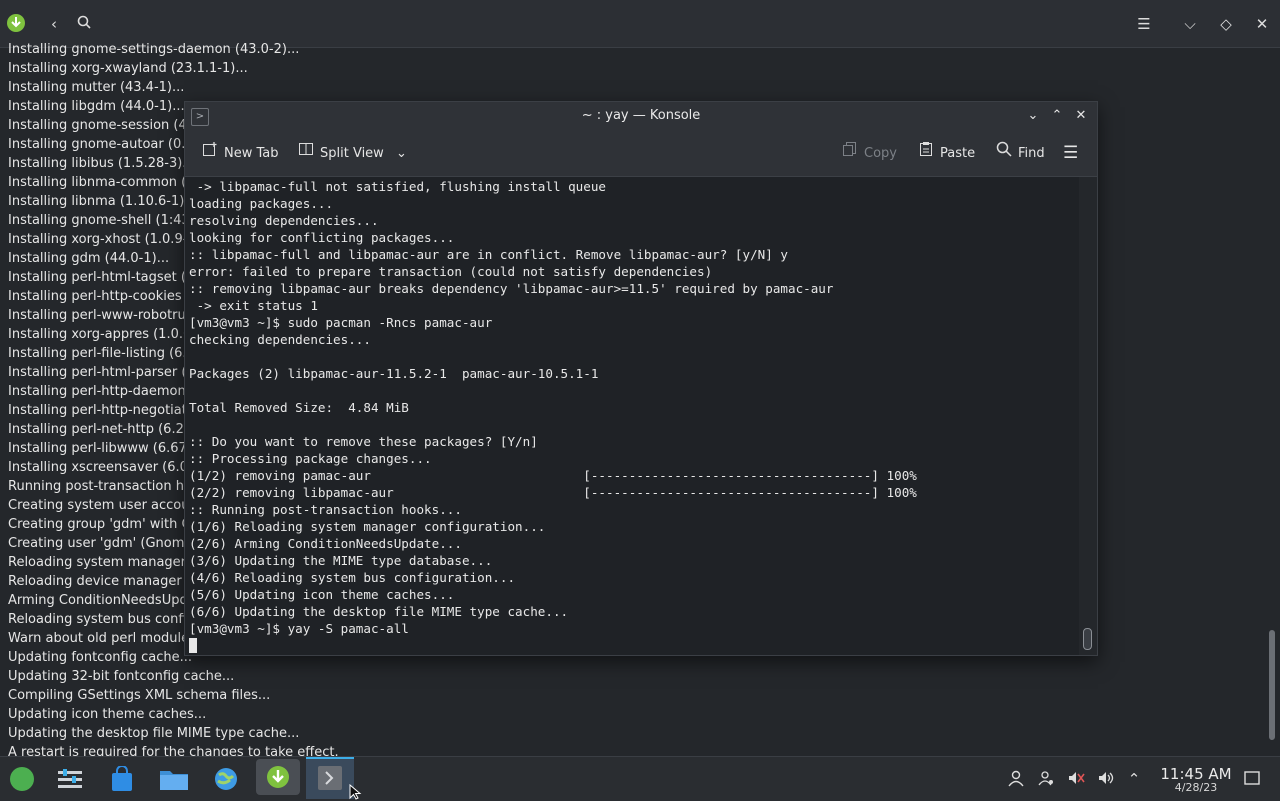 The width and height of the screenshot is (1280, 801). Describe the element at coordinates (16, 24) in the screenshot. I see `discover-app-icon` at that location.